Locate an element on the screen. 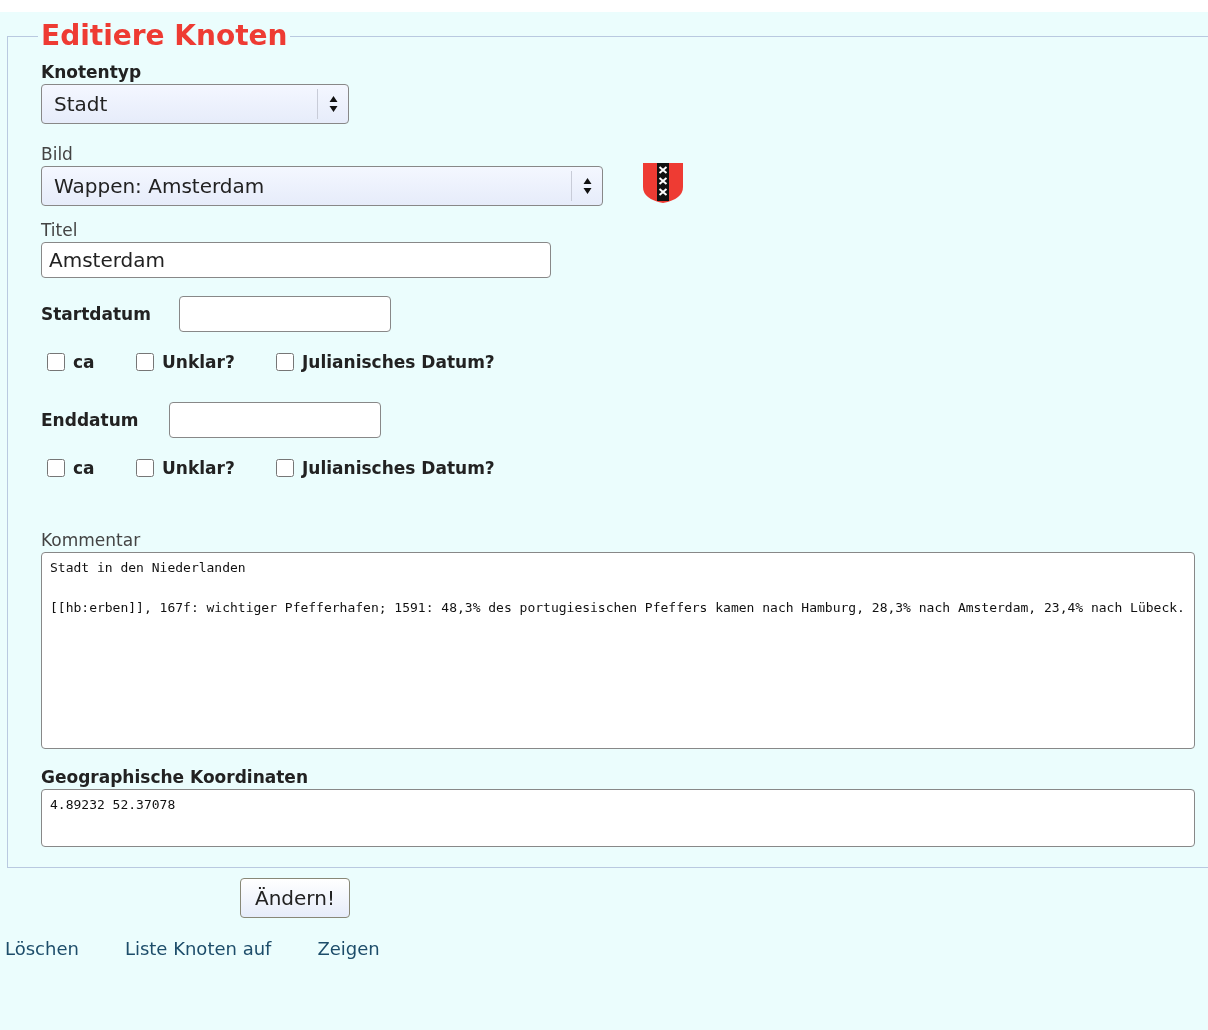 This screenshot has width=1208, height=1030. field-label: Titel is located at coordinates (60, 230).